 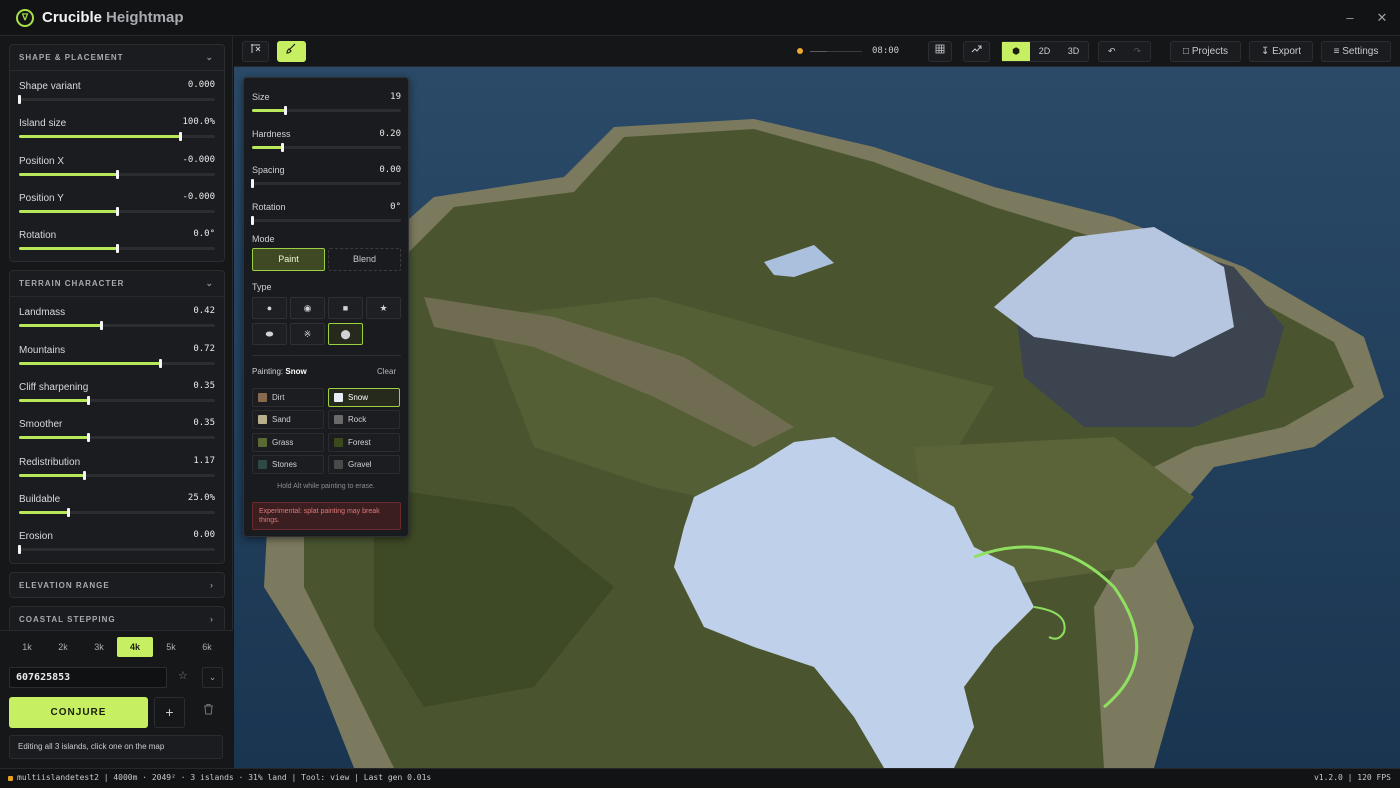 What do you see at coordinates (171, 647) in the screenshot?
I see `resolution-option: 5k` at bounding box center [171, 647].